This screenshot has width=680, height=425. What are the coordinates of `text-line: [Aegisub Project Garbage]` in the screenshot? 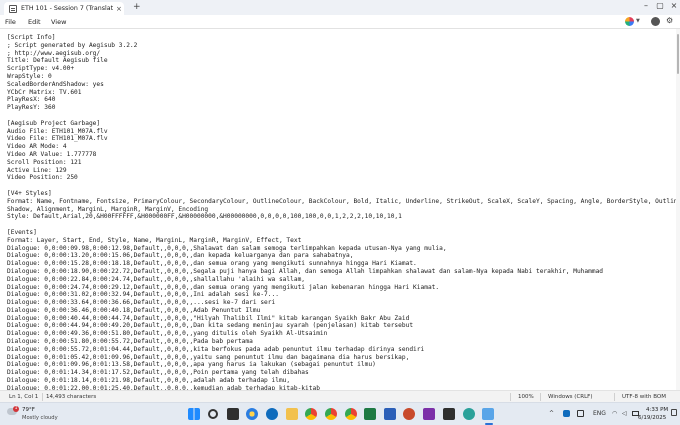 It's located at (54, 123).